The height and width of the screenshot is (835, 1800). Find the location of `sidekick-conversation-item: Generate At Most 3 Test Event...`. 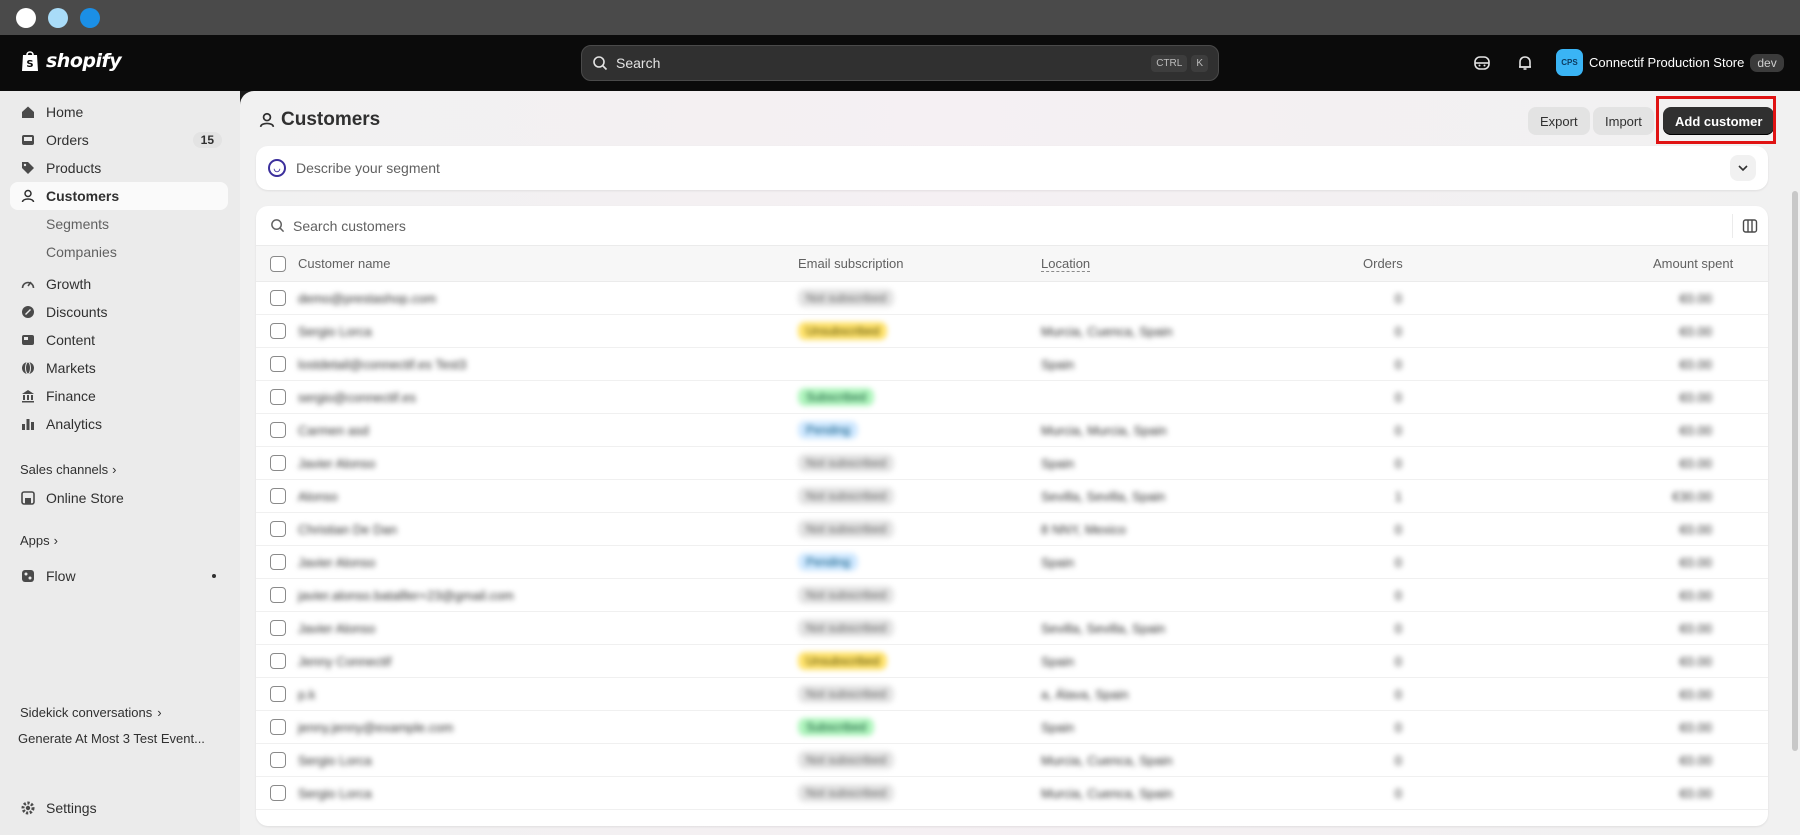

sidekick-conversation-item: Generate At Most 3 Test Event... is located at coordinates (118, 738).